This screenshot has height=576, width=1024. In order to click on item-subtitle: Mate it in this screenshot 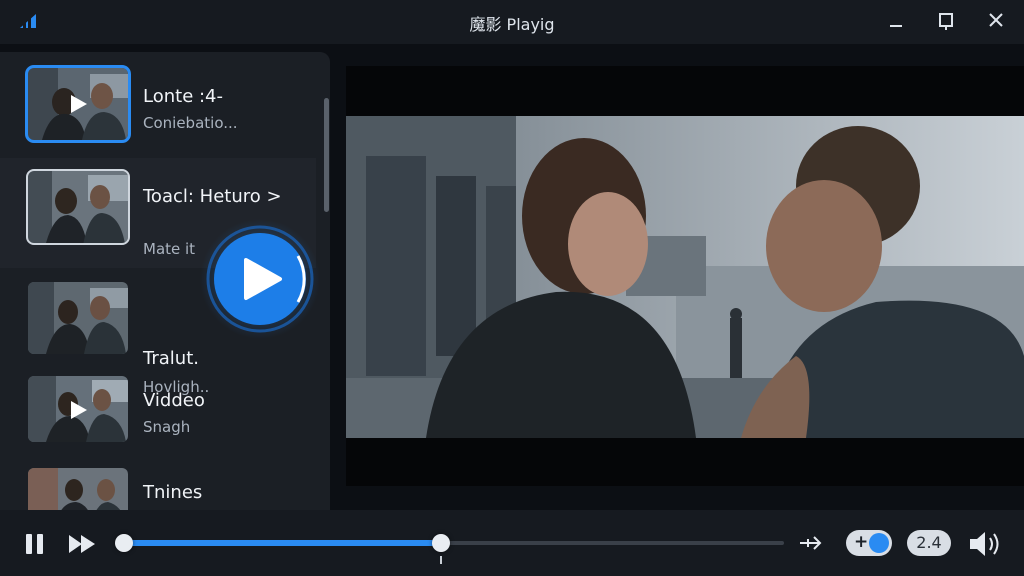, I will do `click(169, 249)`.